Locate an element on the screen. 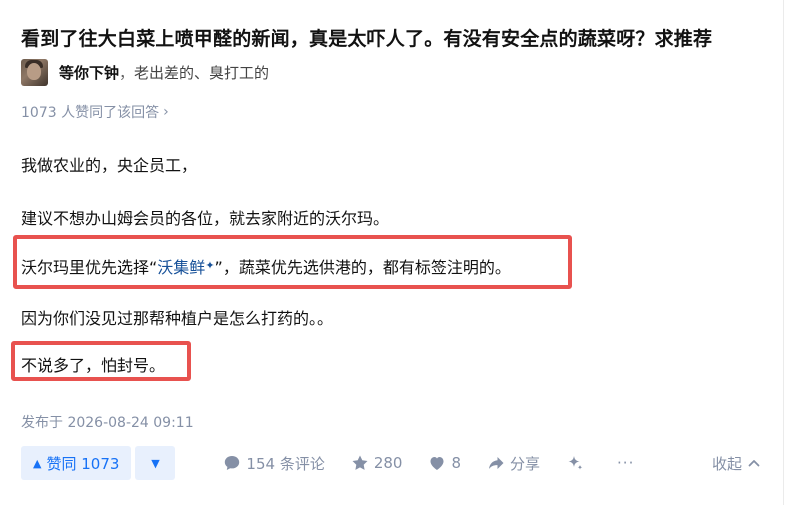 This screenshot has height=505, width=786. like-button: 8 is located at coordinates (444, 463).